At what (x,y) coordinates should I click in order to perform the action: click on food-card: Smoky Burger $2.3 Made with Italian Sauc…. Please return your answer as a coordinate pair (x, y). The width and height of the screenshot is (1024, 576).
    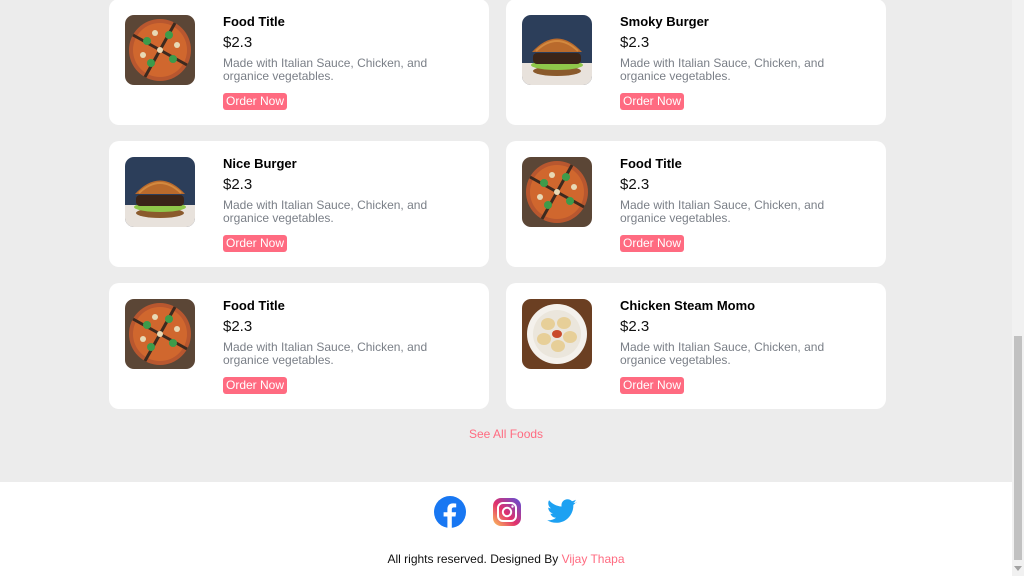
    Looking at the image, I should click on (696, 62).